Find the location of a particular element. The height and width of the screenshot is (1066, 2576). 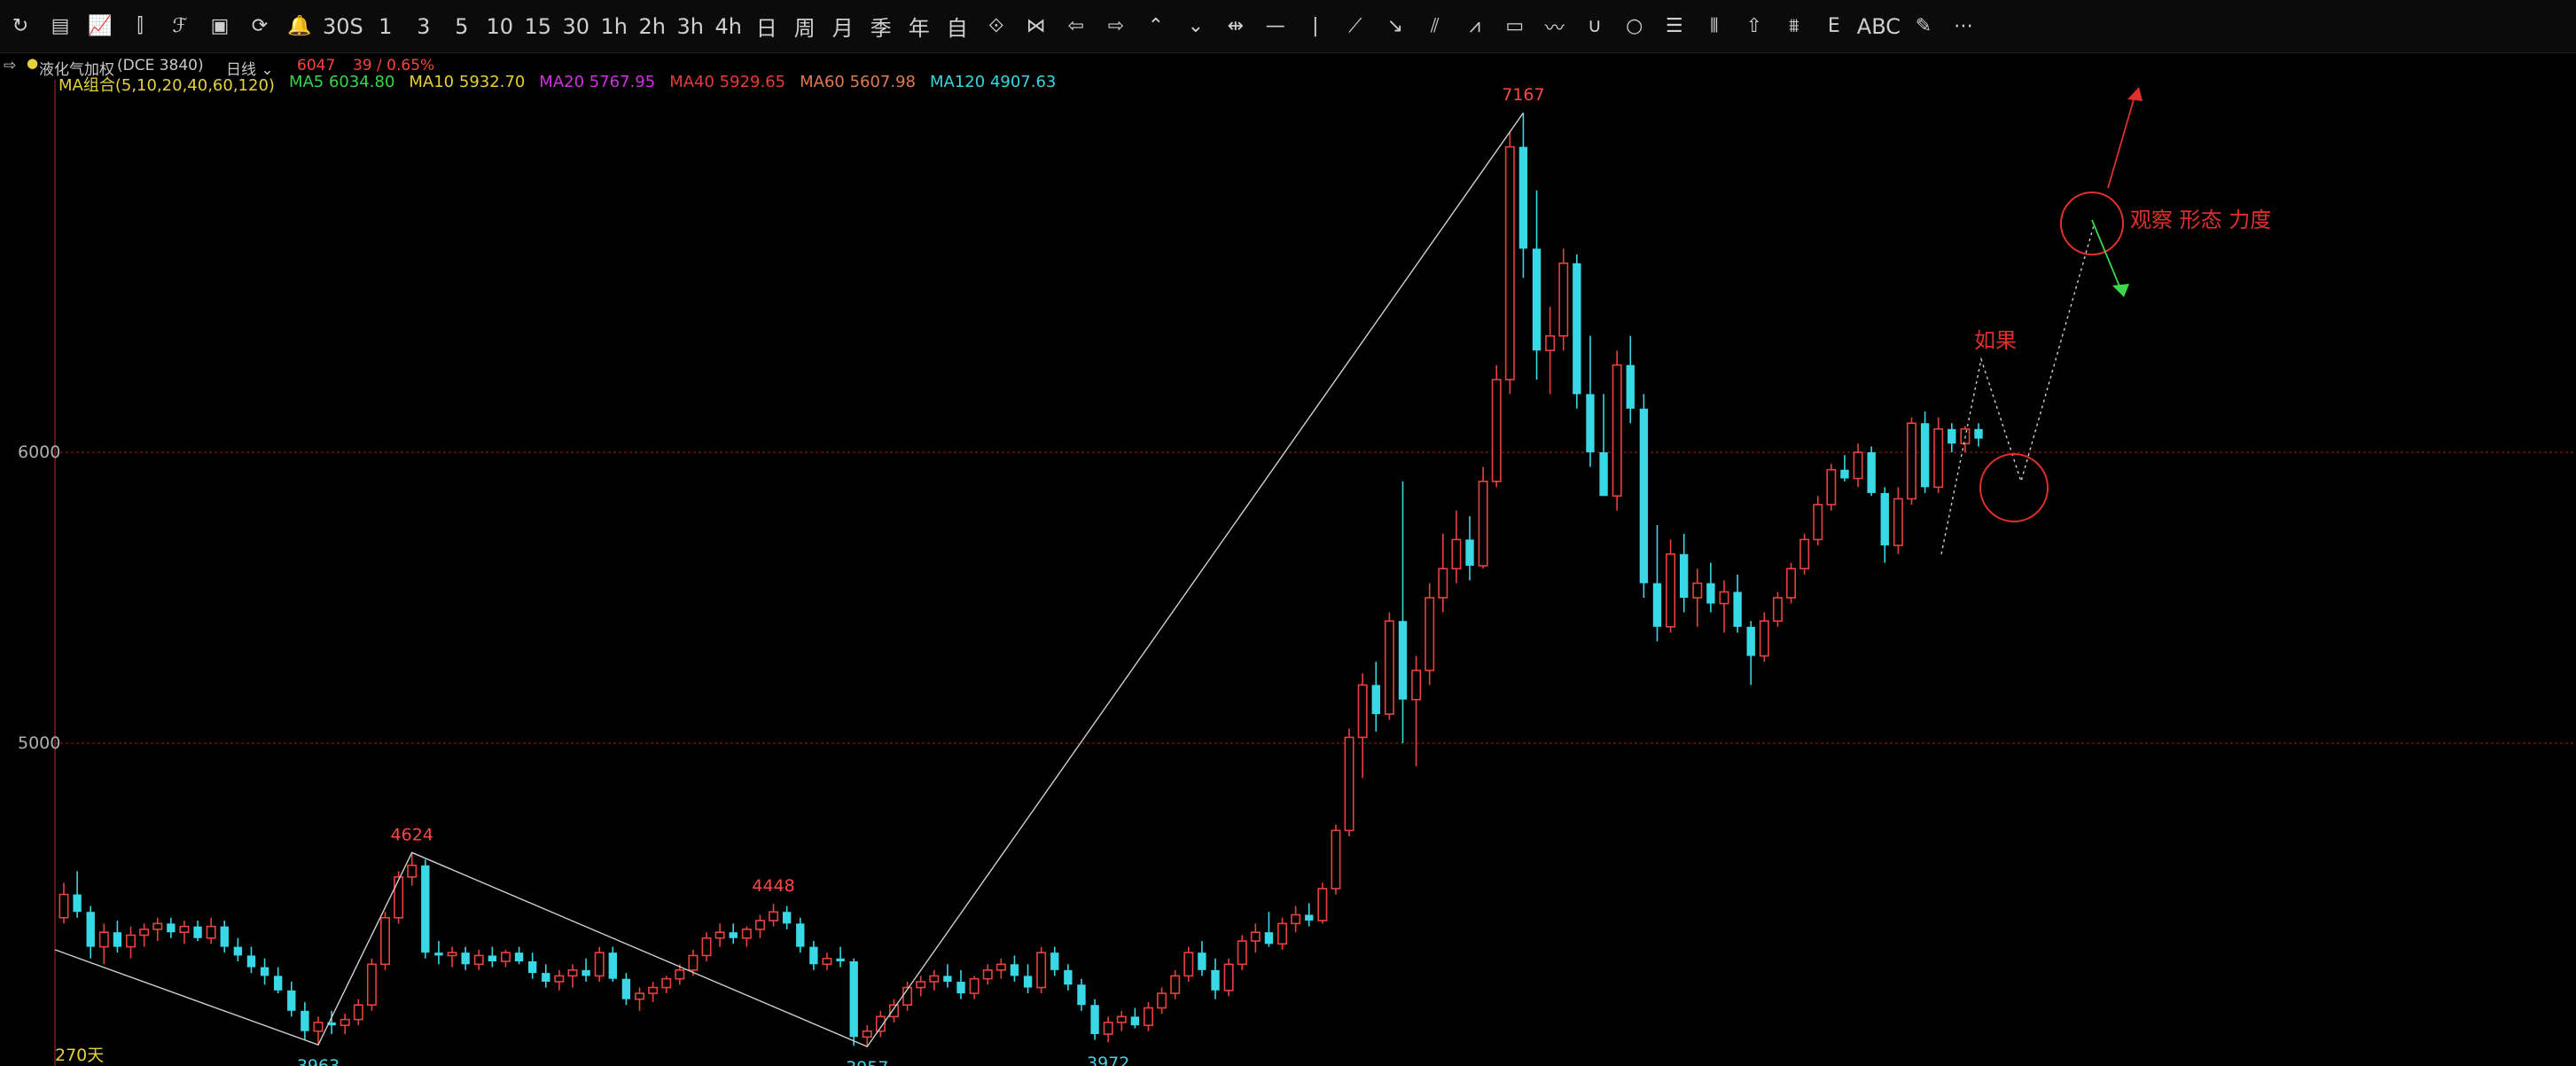

projection-circle is located at coordinates (2092, 223).